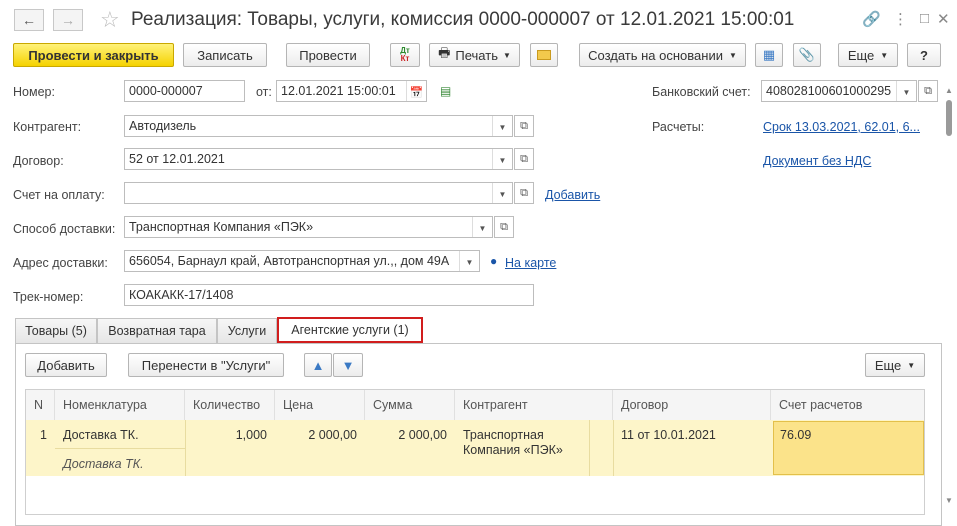  I want to click on contract-value: 52 от 12.01.2021, so click(177, 159).